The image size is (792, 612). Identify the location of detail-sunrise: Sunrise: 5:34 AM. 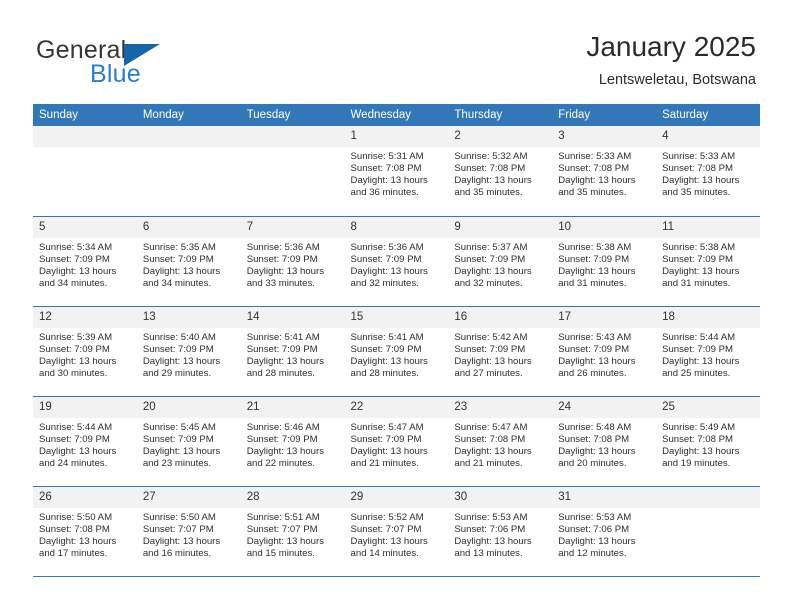
(76, 247).